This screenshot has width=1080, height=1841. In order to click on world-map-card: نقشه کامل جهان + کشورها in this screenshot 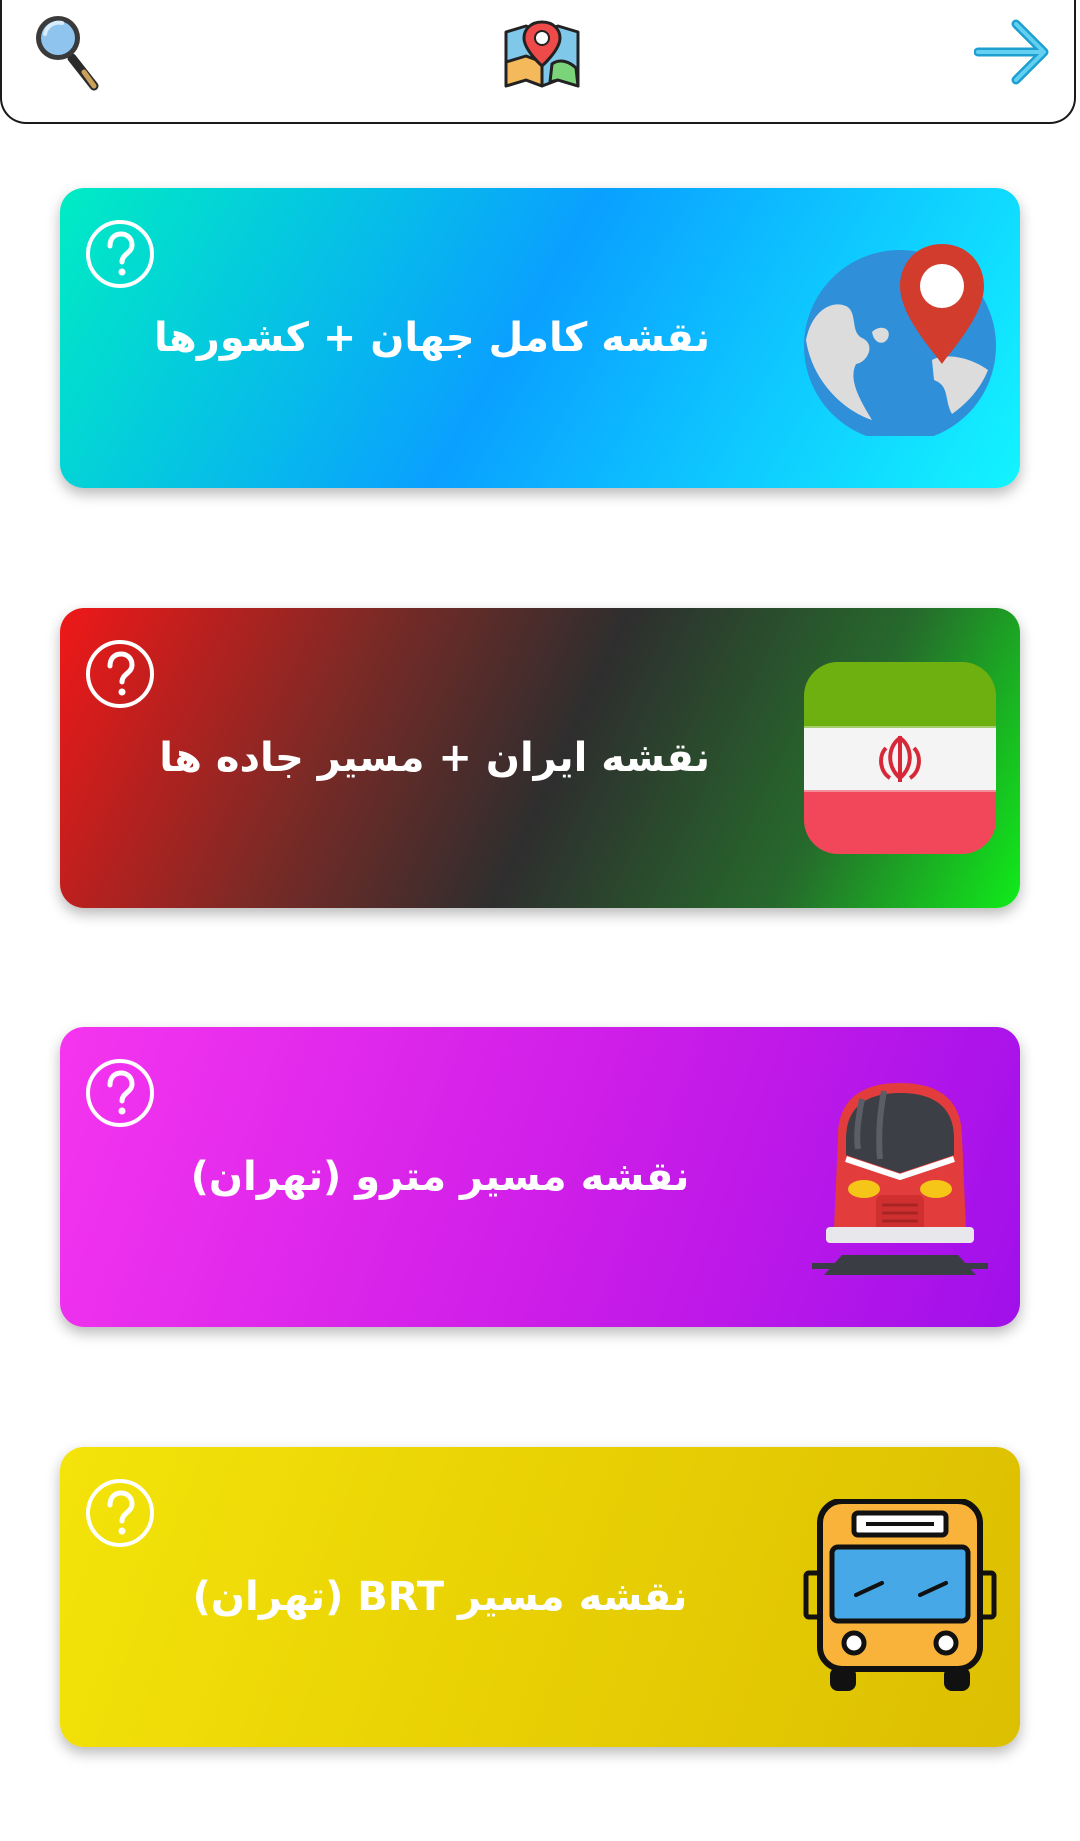, I will do `click(540, 338)`.